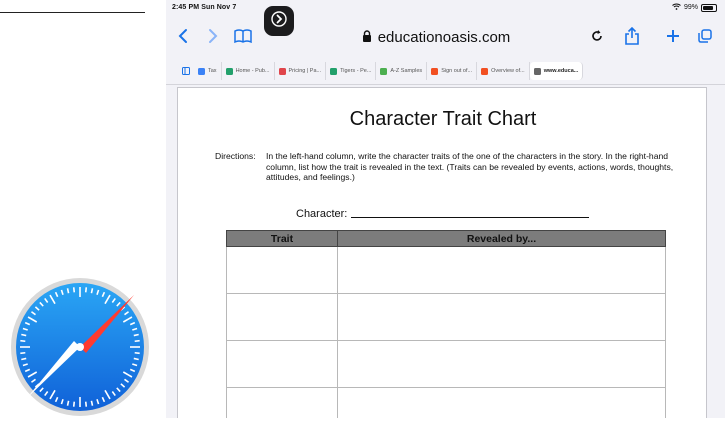 This screenshot has height=422, width=725. Describe the element at coordinates (80, 347) in the screenshot. I see `safari-app-icon` at that location.